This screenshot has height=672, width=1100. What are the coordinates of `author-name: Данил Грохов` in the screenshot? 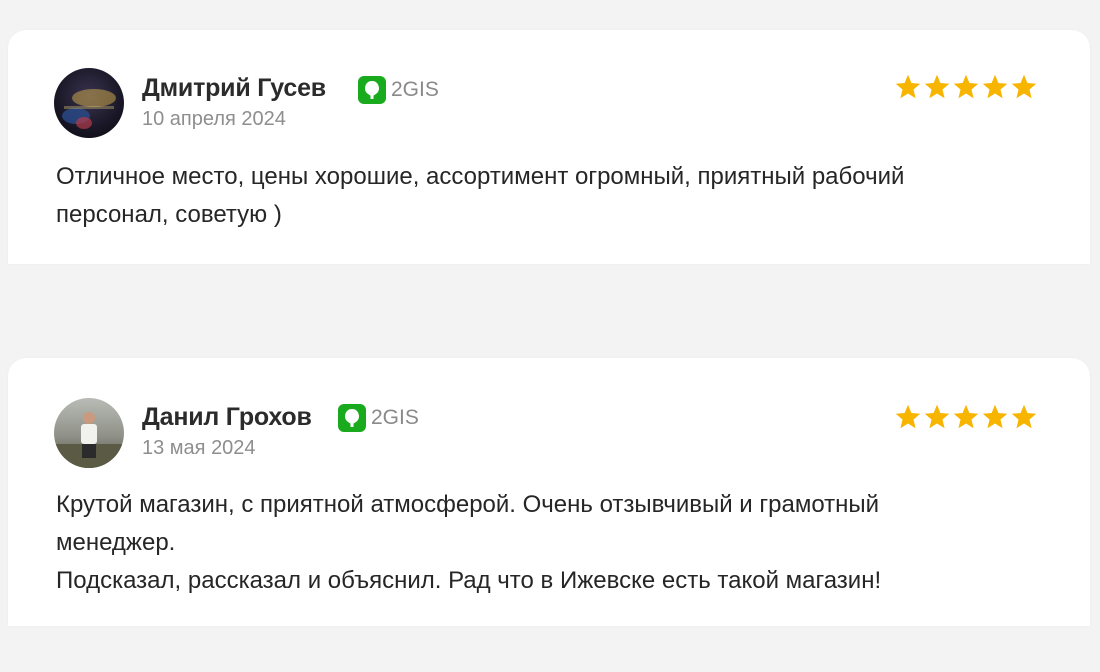 It's located at (227, 417).